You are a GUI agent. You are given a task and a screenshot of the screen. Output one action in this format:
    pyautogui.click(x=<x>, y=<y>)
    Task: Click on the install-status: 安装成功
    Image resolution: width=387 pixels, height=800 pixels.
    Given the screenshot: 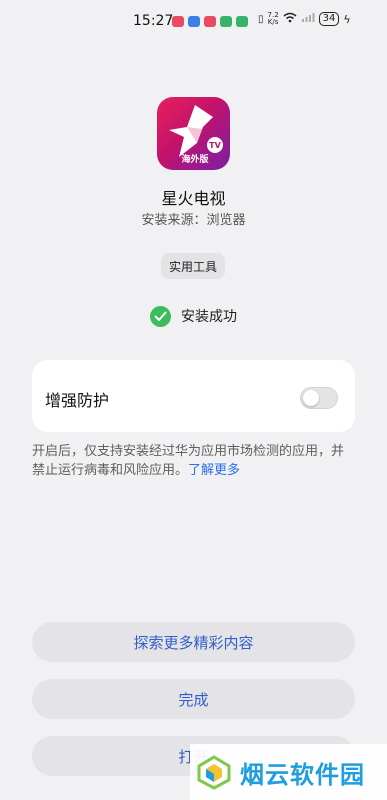 What is the action you would take?
    pyautogui.click(x=193, y=316)
    